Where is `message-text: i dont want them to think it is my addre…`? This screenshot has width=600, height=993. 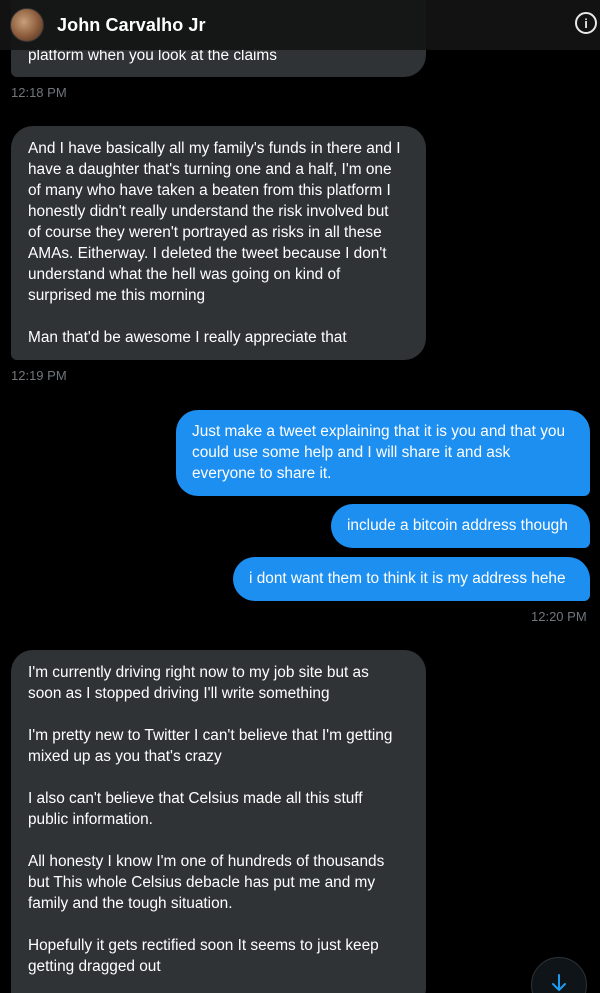 message-text: i dont want them to think it is my addre… is located at coordinates (407, 578).